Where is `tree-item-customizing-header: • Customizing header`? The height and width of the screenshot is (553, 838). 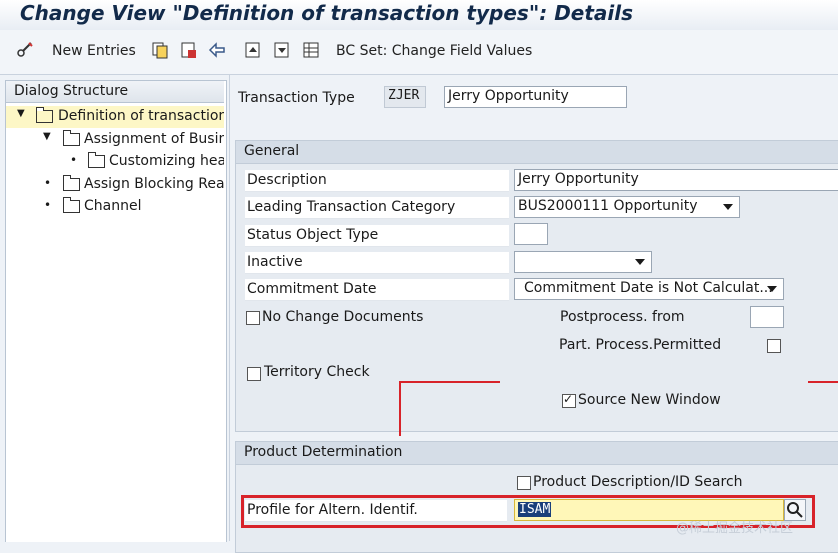 tree-item-customizing-header: • Customizing header is located at coordinates (115, 162).